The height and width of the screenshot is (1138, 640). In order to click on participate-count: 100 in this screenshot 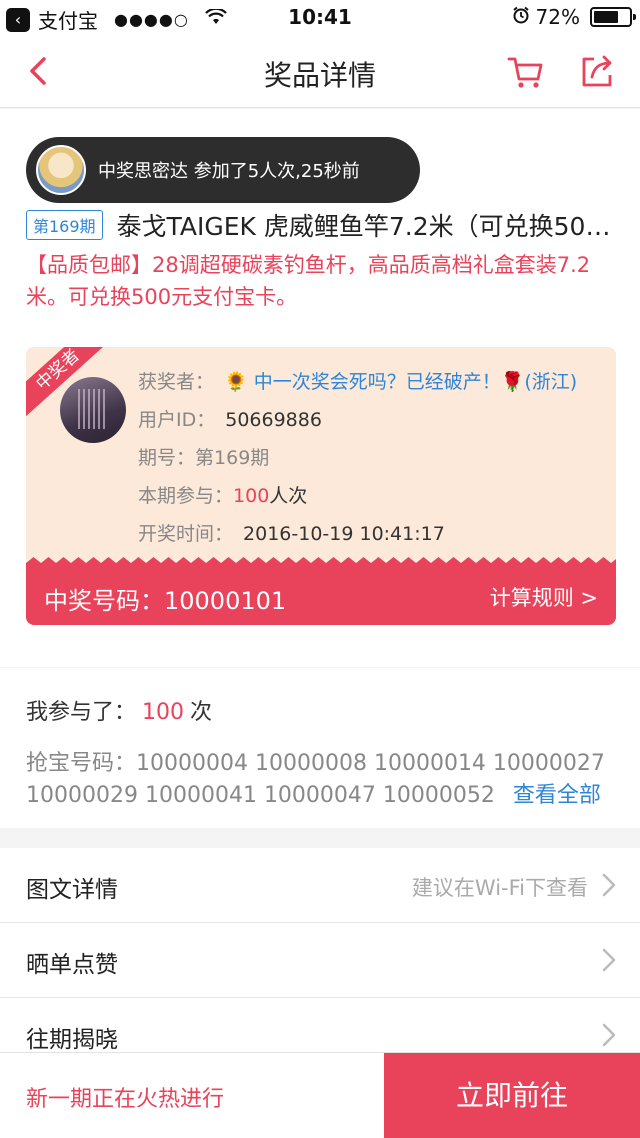, I will do `click(251, 496)`.